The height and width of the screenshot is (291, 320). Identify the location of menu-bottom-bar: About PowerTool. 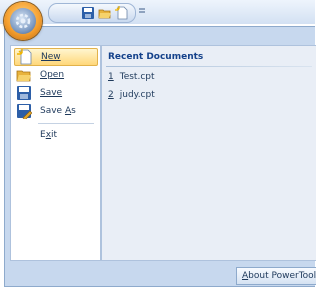
(160, 274).